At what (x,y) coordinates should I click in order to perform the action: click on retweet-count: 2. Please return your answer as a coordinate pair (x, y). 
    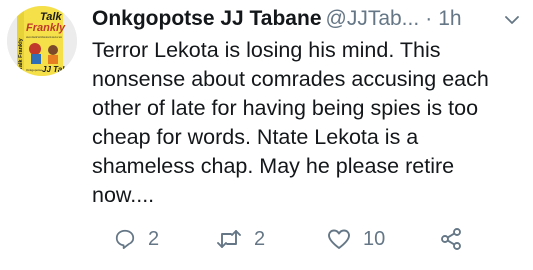
    Looking at the image, I should click on (260, 238).